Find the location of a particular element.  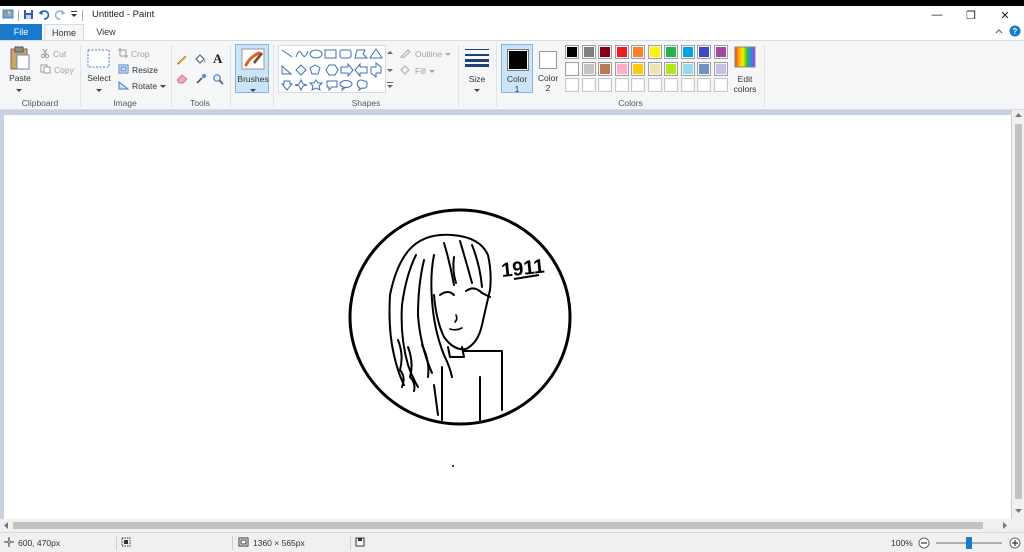

customize-quick-access-icon is located at coordinates (74, 15).